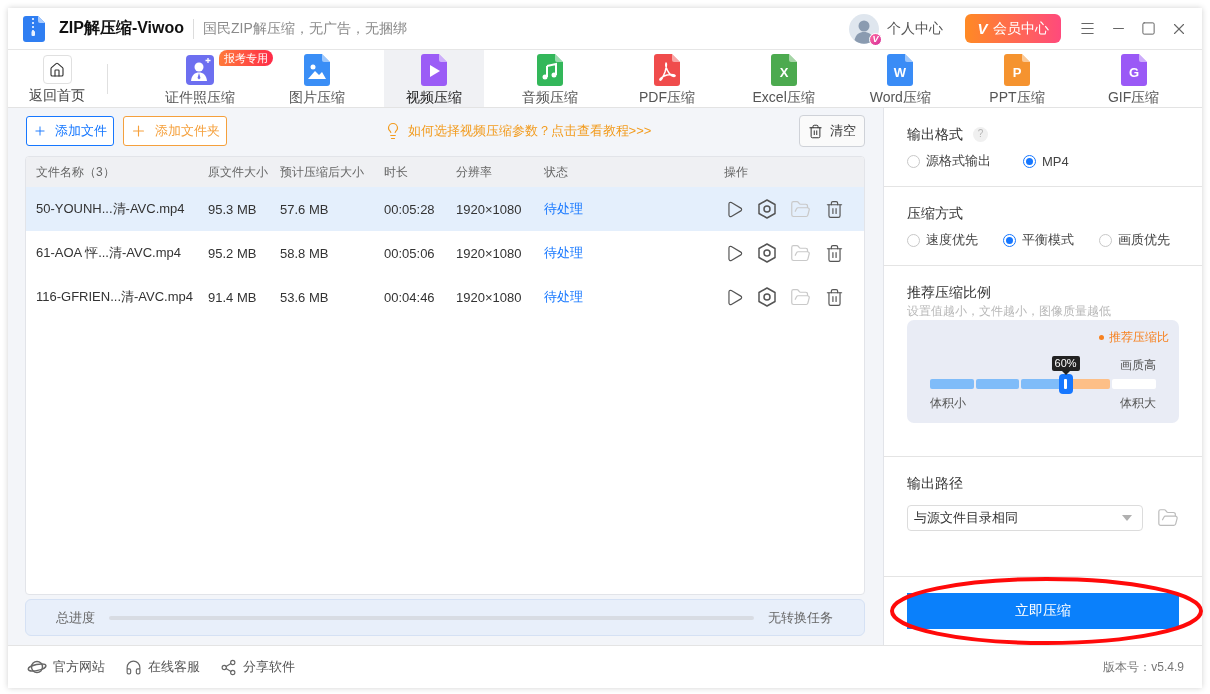 The height and width of the screenshot is (694, 1210). Describe the element at coordinates (556, 172) in the screenshot. I see `column-header: 状态` at that location.